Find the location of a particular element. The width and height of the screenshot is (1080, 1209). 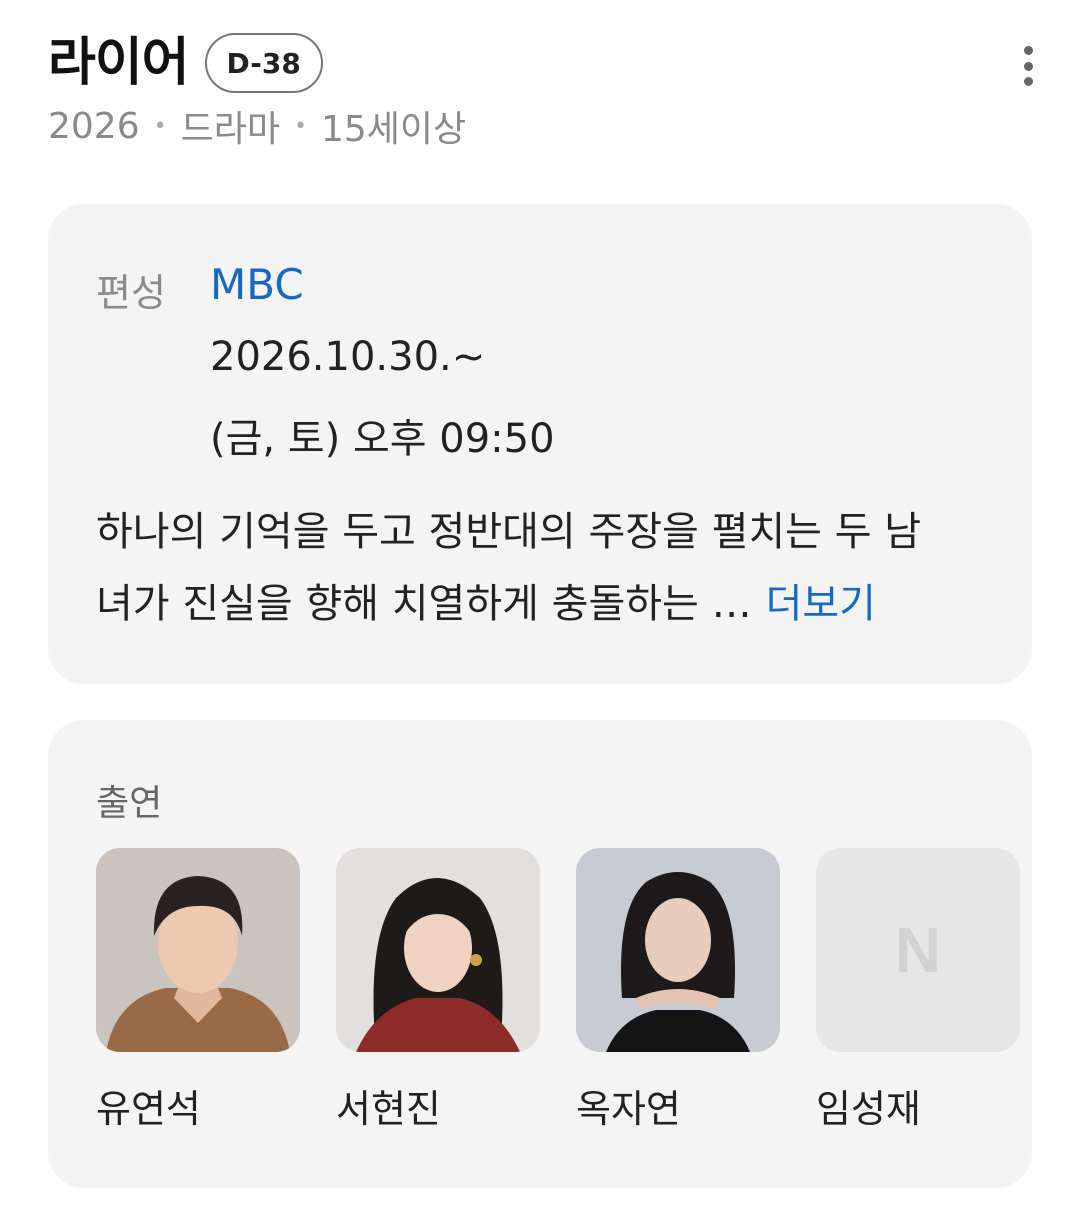

more-link: 더보기 is located at coordinates (821, 604).